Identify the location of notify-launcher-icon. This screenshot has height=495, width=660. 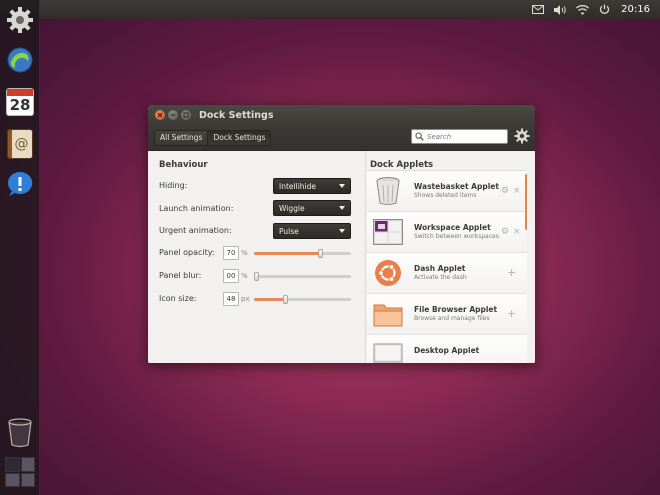
(20, 184).